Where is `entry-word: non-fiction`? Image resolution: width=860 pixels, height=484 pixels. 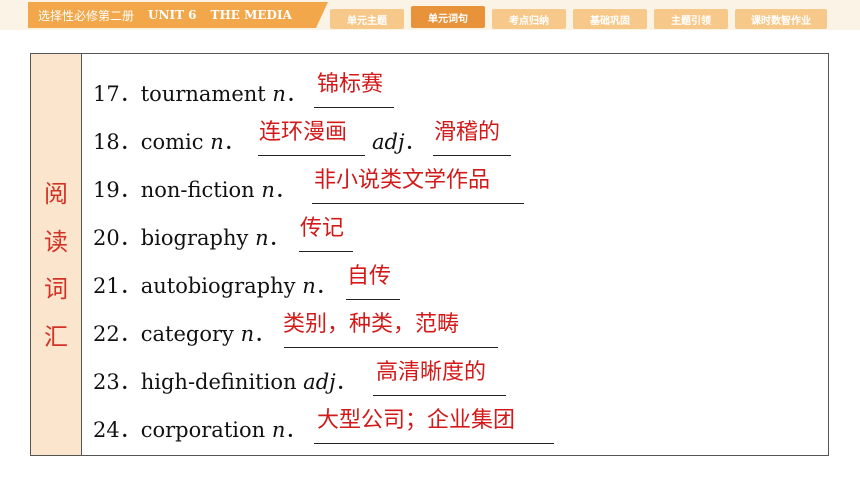
entry-word: non-fiction is located at coordinates (197, 190).